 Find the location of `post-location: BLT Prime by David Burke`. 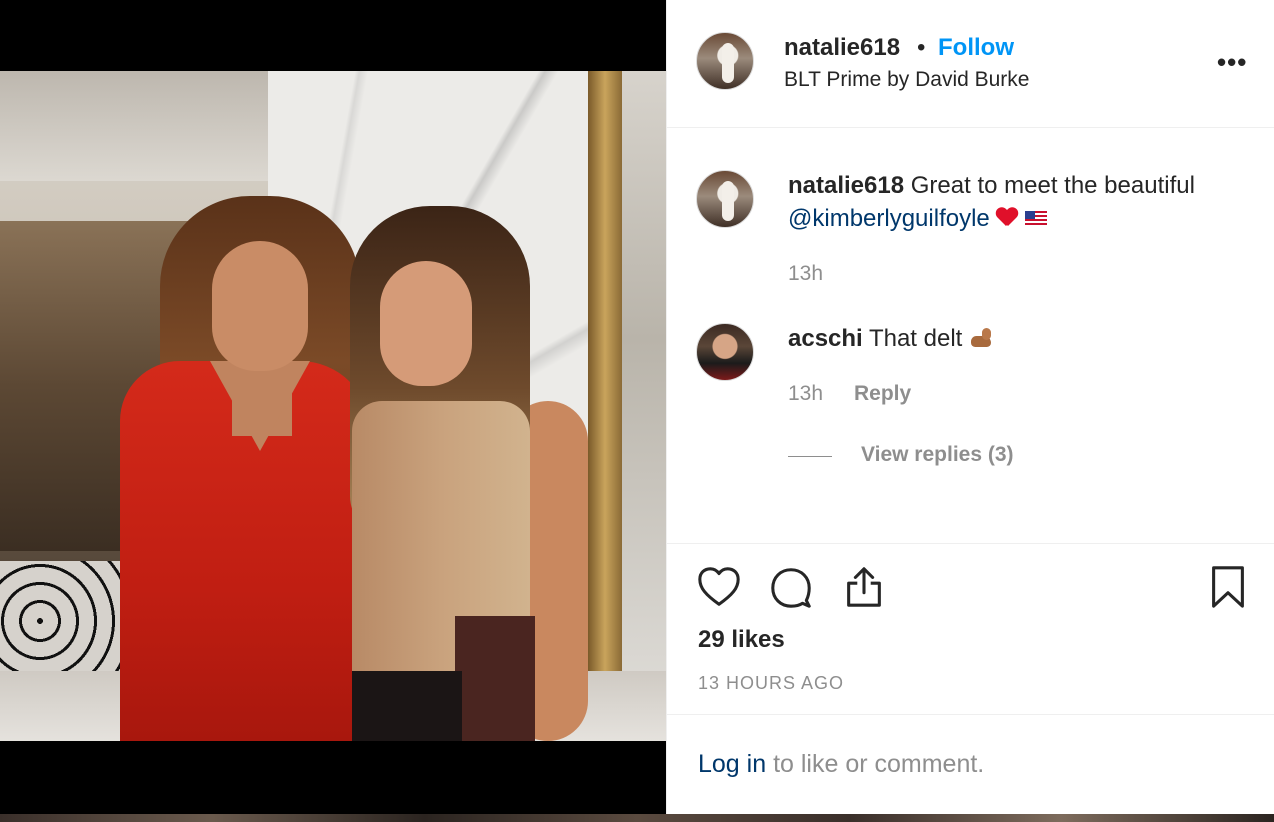

post-location: BLT Prime by David Burke is located at coordinates (906, 80).